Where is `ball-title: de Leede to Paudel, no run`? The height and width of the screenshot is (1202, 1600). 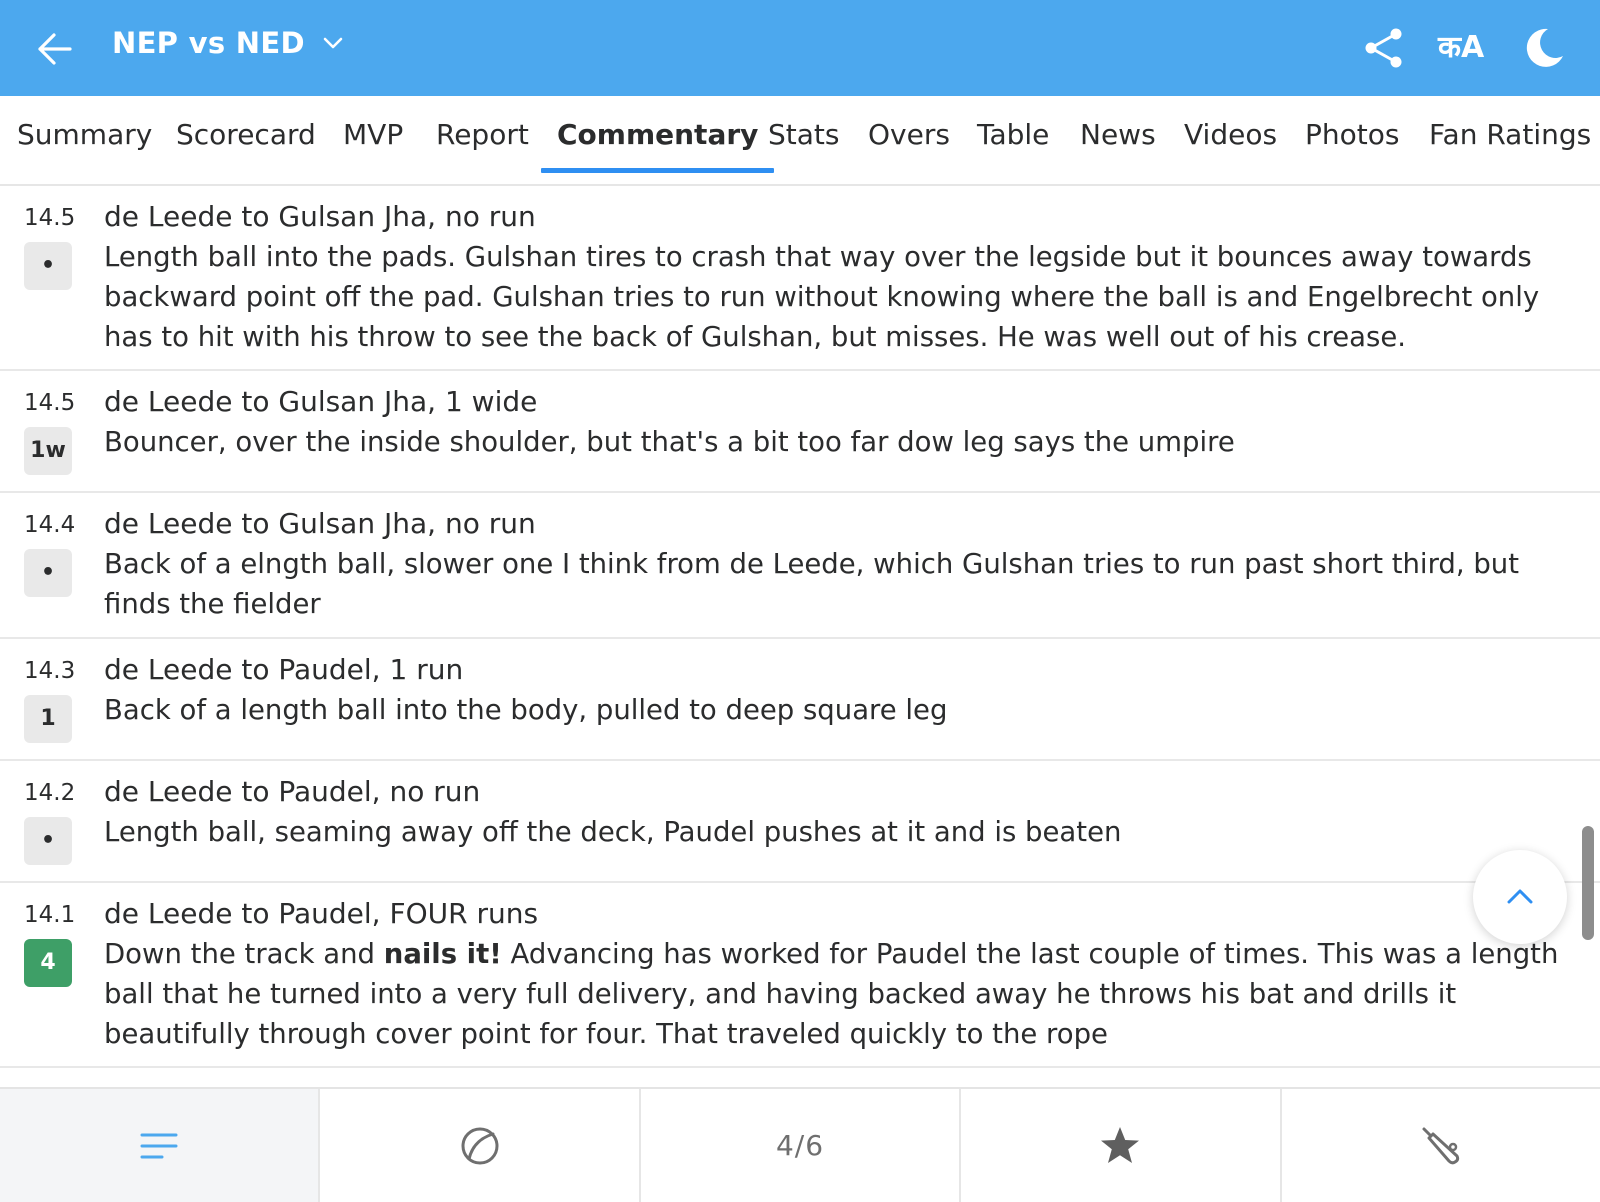
ball-title: de Leede to Paudel, no run is located at coordinates (292, 791).